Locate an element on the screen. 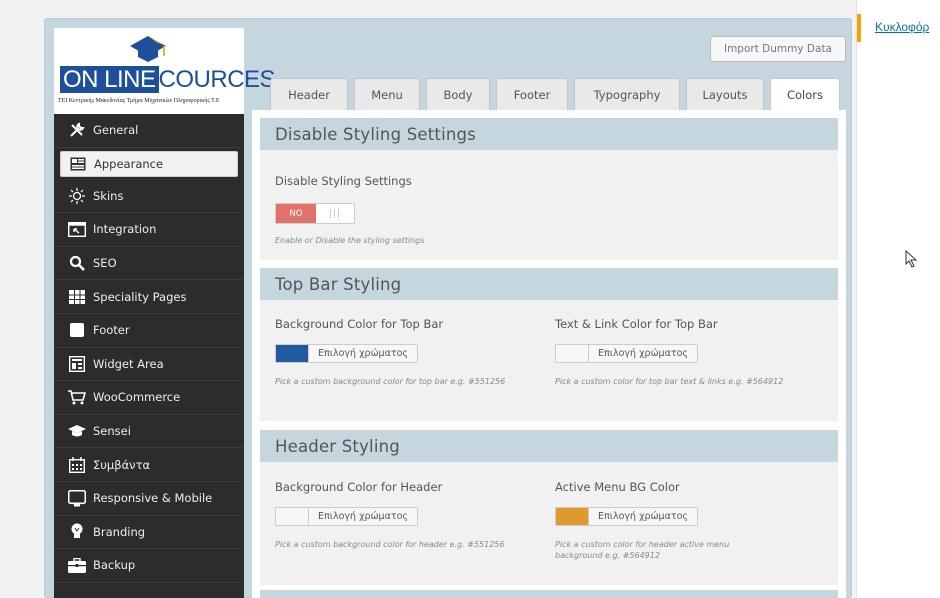 The image size is (940, 598). logo-brand-part1: ON LINE is located at coordinates (109, 79).